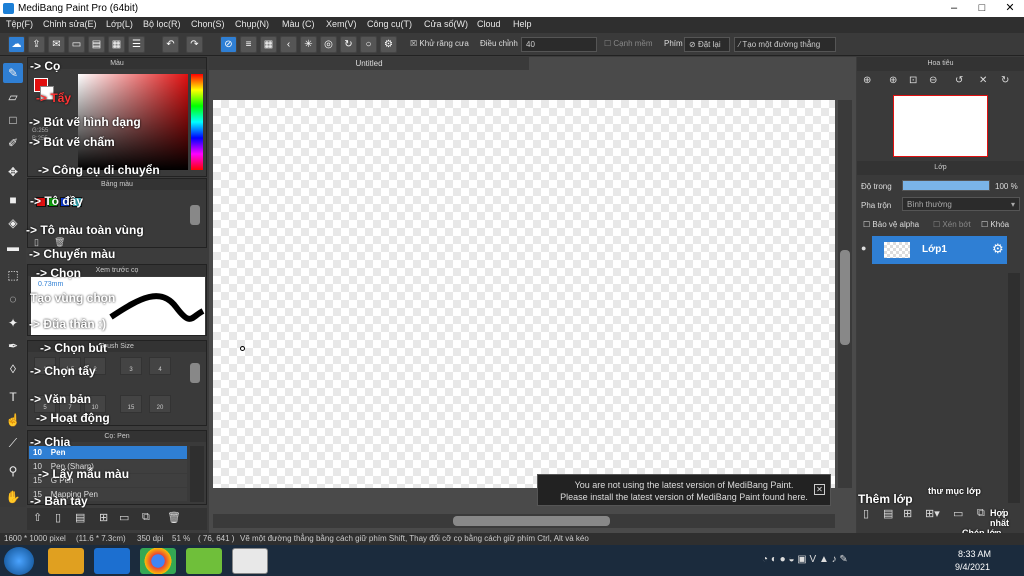 This screenshot has width=1024, height=576. What do you see at coordinates (559, 44) in the screenshot?
I see `adjust-select: 40` at bounding box center [559, 44].